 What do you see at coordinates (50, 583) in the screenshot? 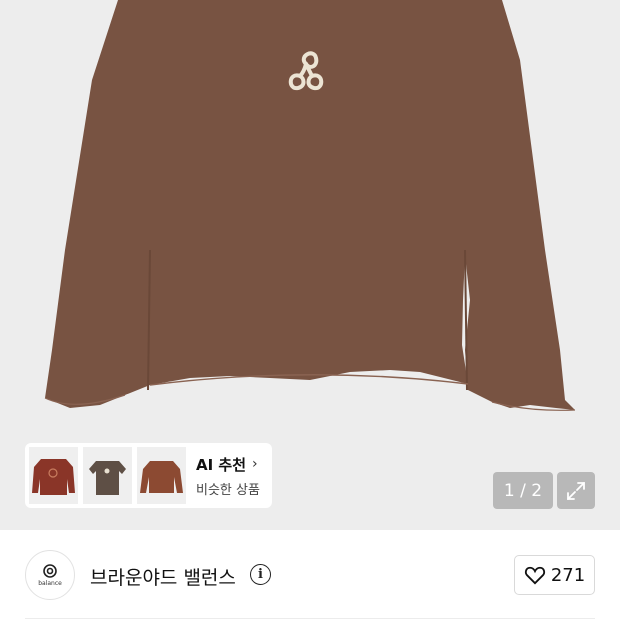
I see `brand-logo-text: balance` at bounding box center [50, 583].